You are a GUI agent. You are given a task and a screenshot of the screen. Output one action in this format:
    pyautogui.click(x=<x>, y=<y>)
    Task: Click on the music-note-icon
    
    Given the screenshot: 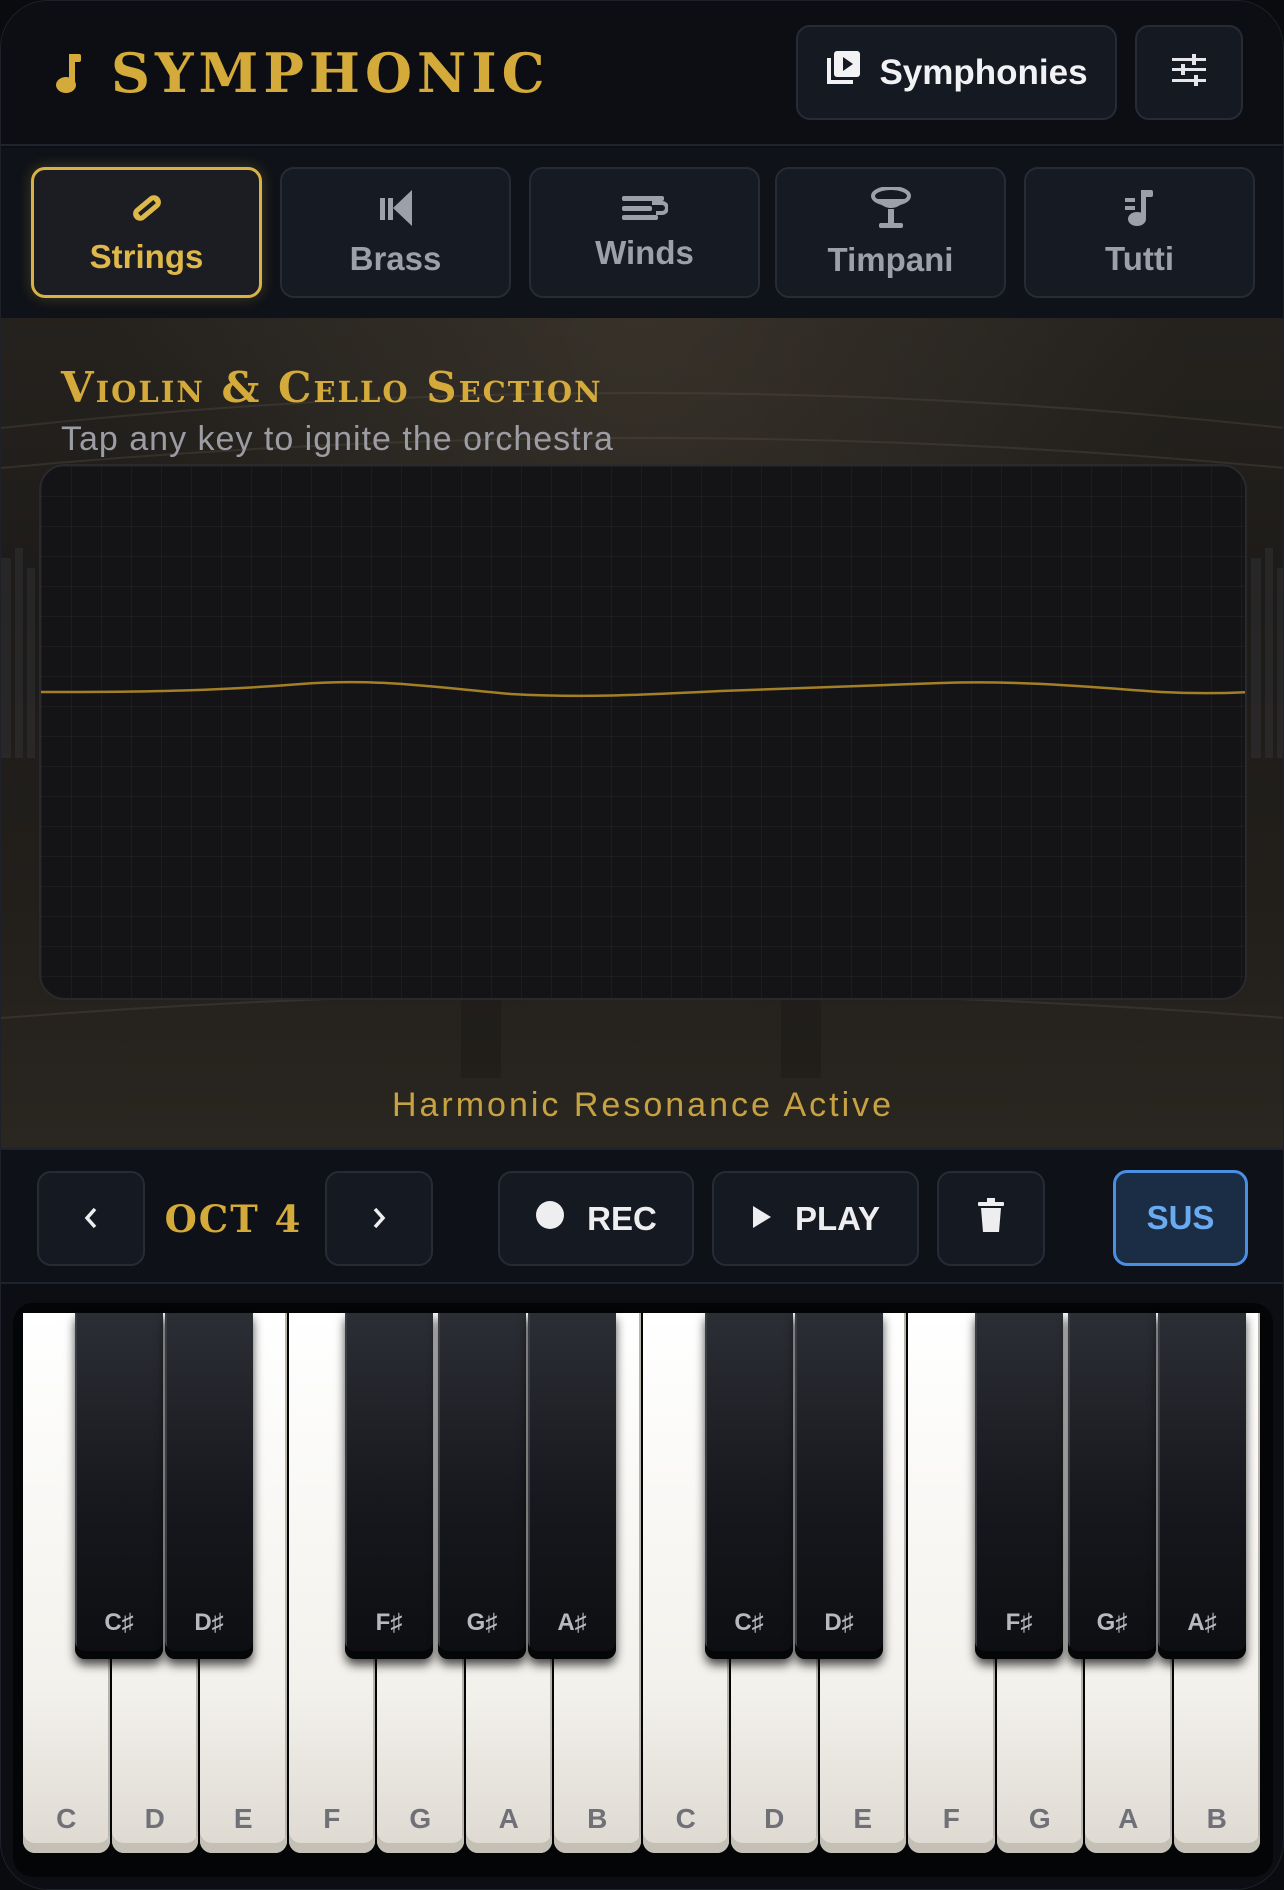 What is the action you would take?
    pyautogui.click(x=68, y=73)
    